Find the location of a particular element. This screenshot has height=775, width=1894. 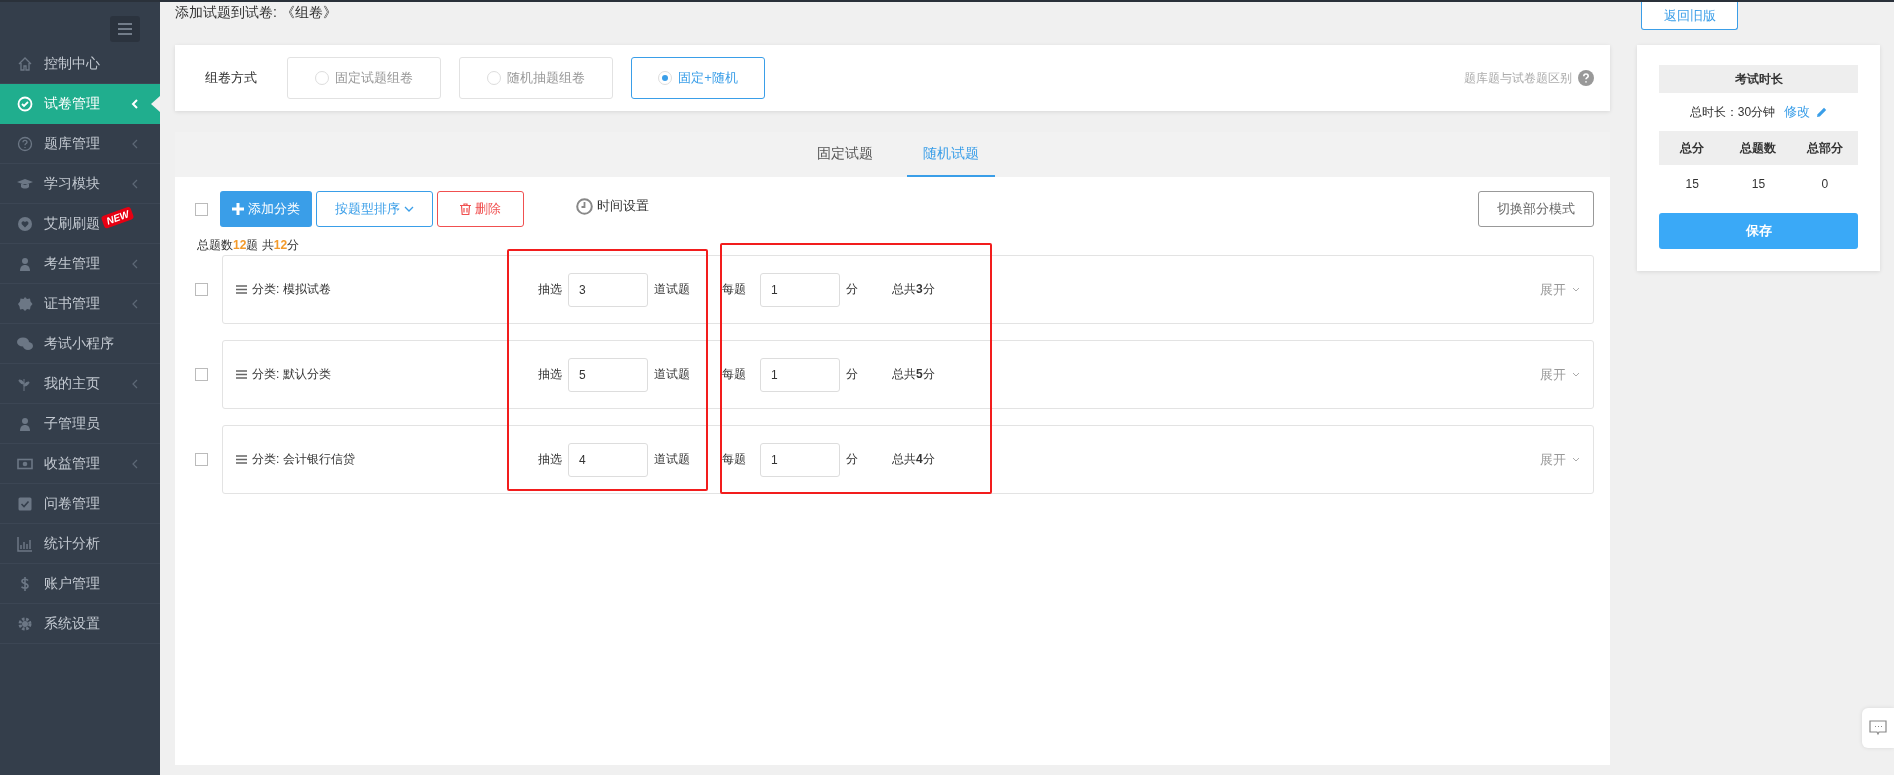

chat-icon is located at coordinates (1878, 728).